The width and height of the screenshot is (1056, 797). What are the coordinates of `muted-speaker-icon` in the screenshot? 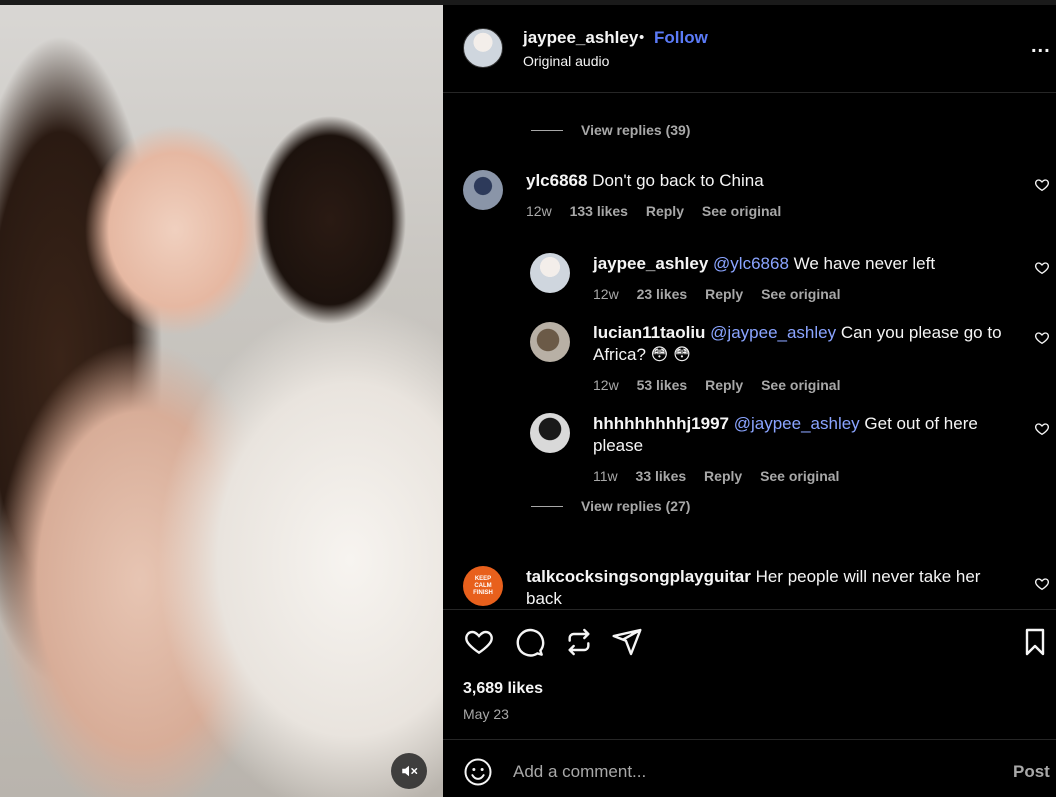 It's located at (410, 771).